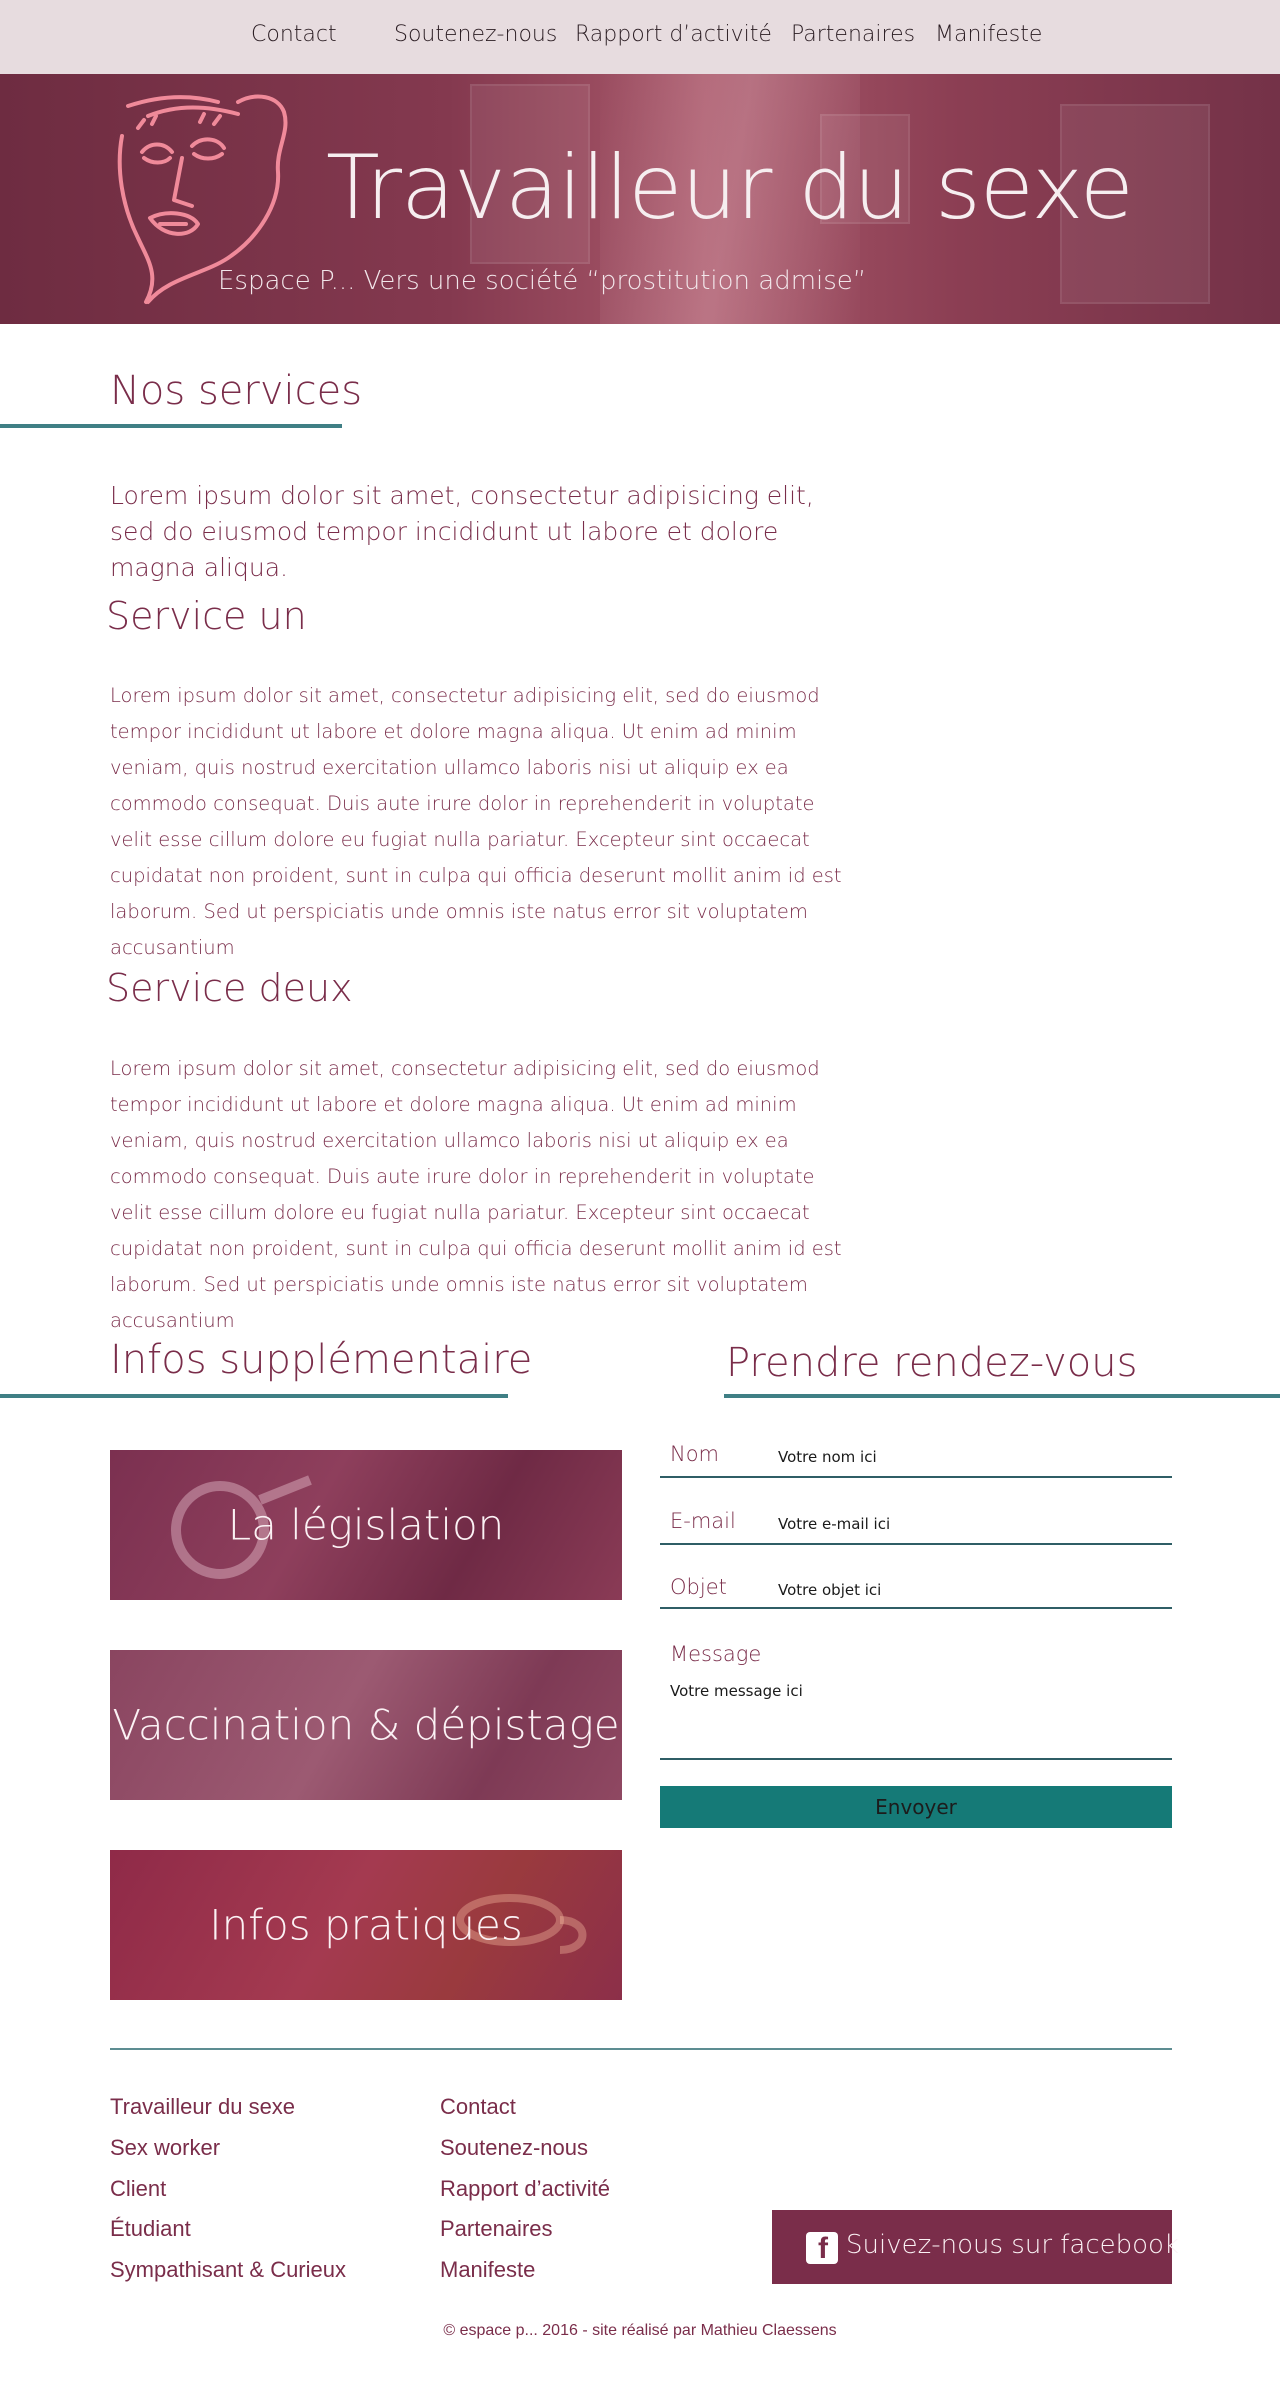 This screenshot has width=1280, height=2393. I want to click on footer-link-travailleur: Travailleur du sexe, so click(202, 2107).